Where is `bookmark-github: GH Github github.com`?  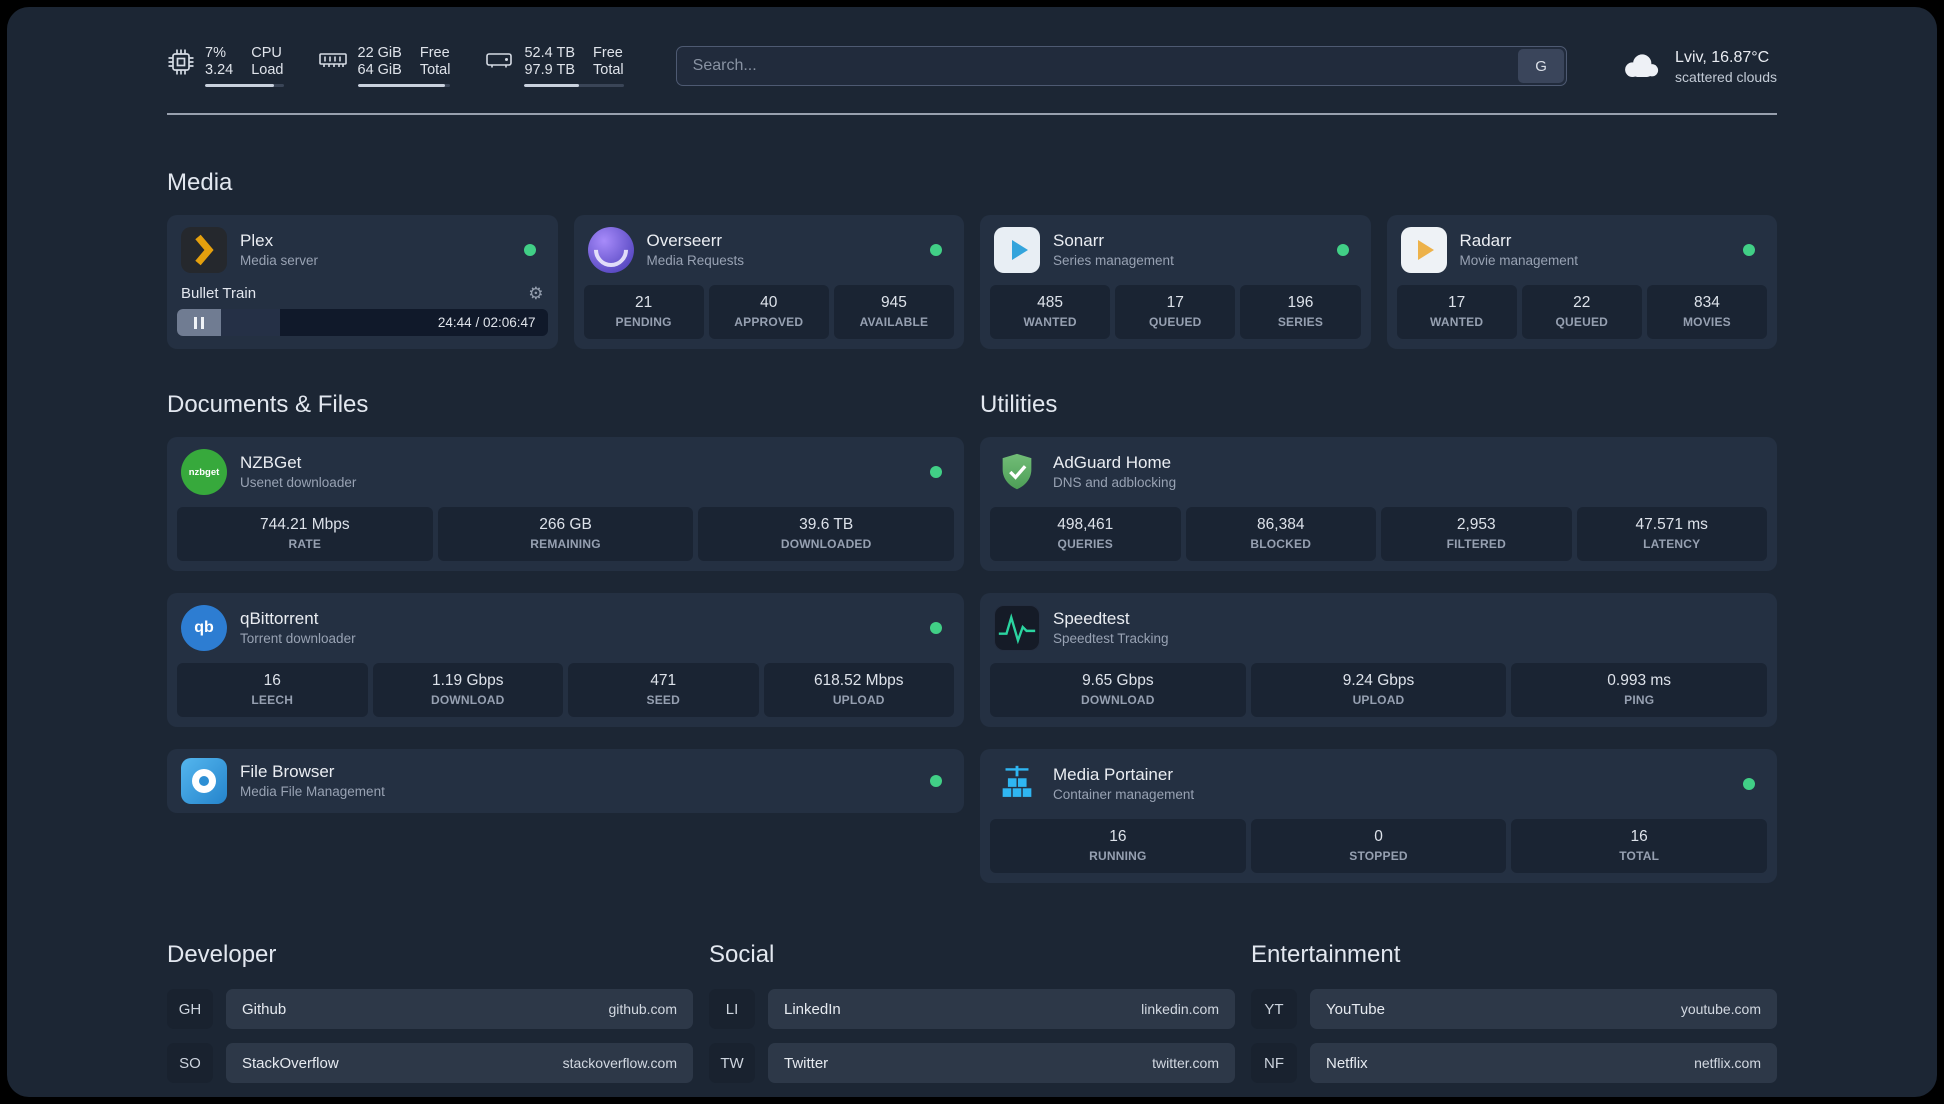 bookmark-github: GH Github github.com is located at coordinates (430, 1009).